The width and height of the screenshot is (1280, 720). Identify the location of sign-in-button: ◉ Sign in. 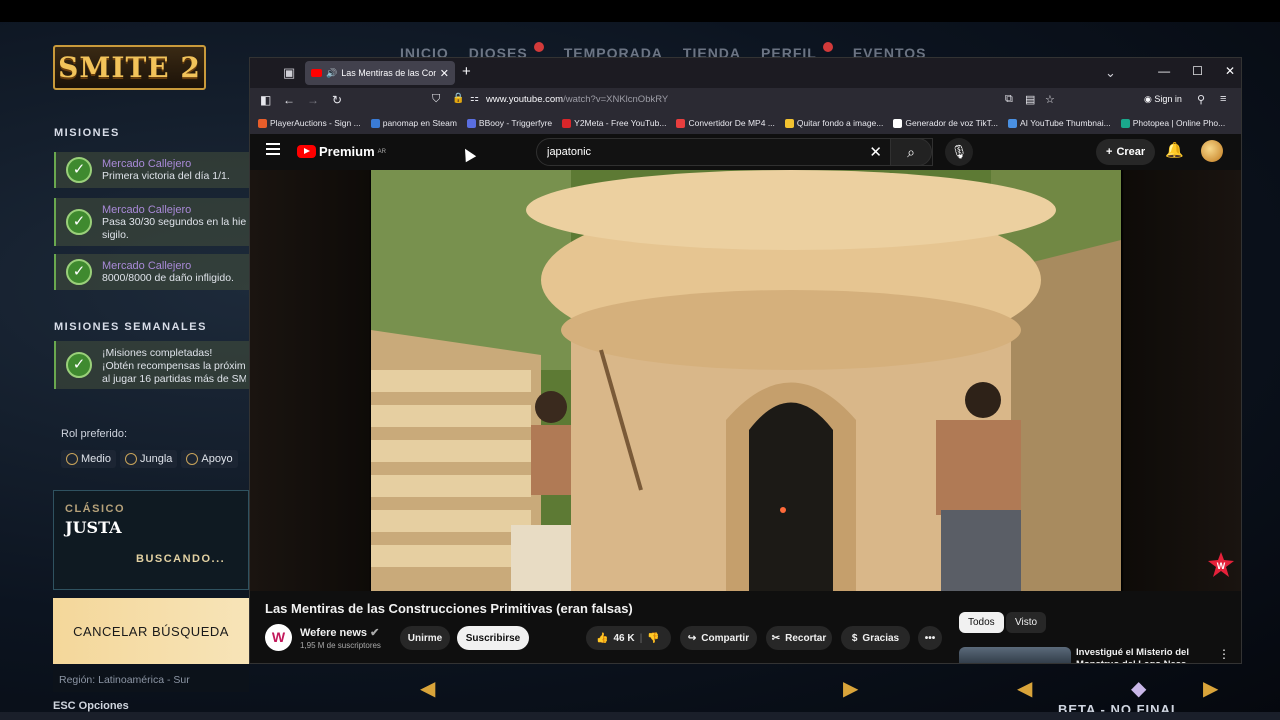
(1163, 99).